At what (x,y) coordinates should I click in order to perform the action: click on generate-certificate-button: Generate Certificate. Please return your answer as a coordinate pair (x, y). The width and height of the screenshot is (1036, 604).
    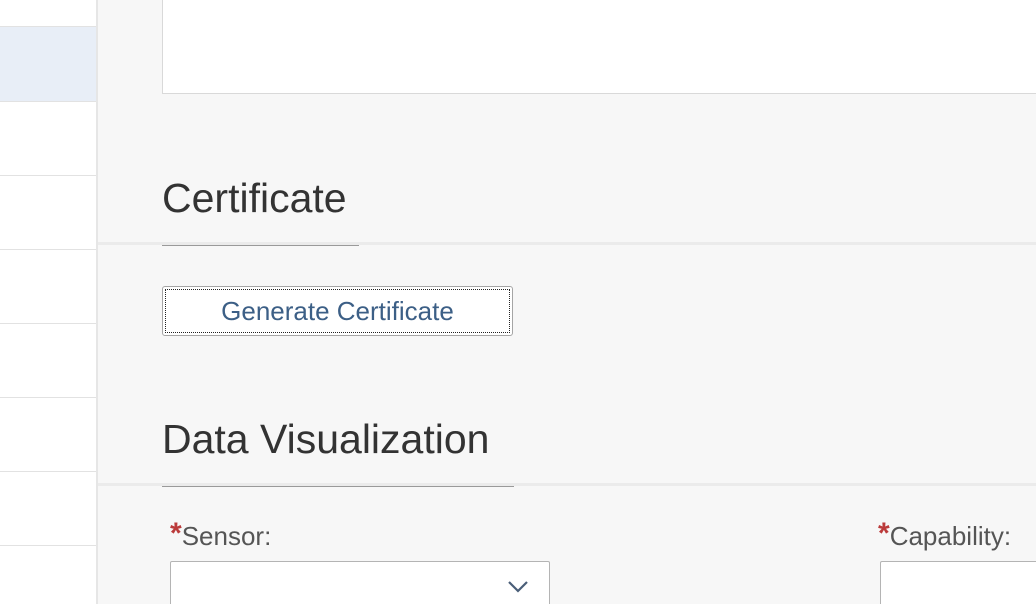
    Looking at the image, I should click on (337, 311).